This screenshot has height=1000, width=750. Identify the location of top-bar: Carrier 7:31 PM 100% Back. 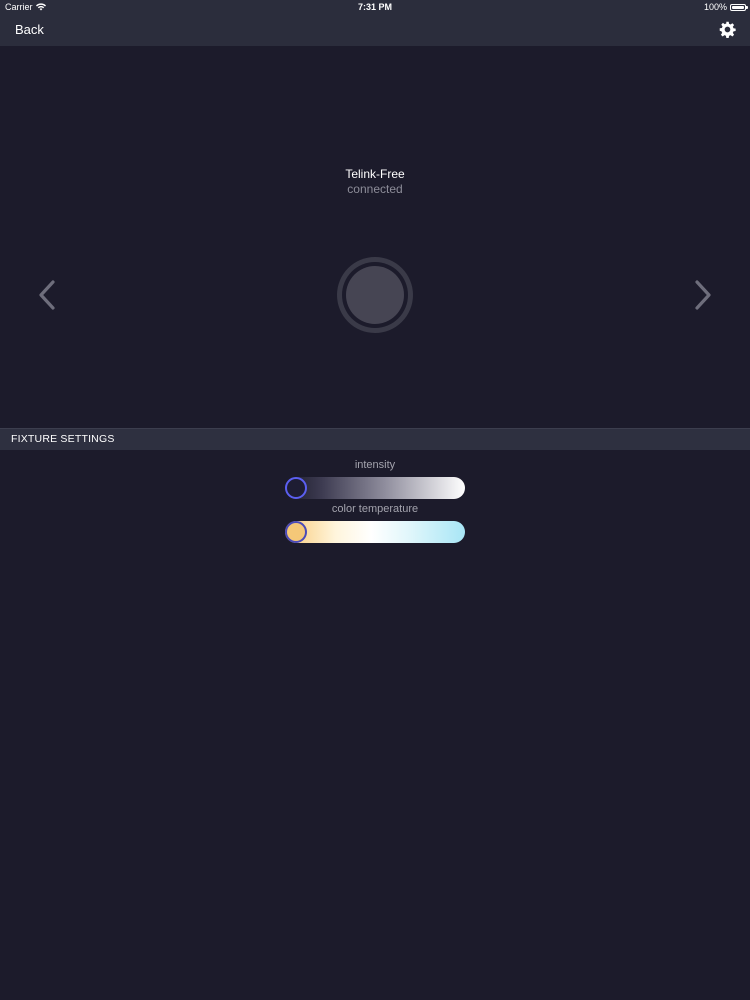
(375, 23).